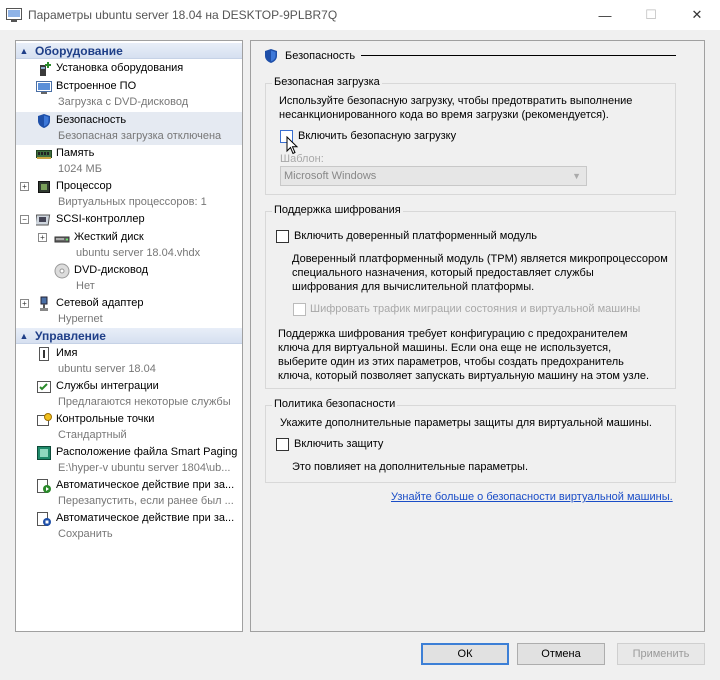  What do you see at coordinates (44, 154) in the screenshot?
I see `memory-icon` at bounding box center [44, 154].